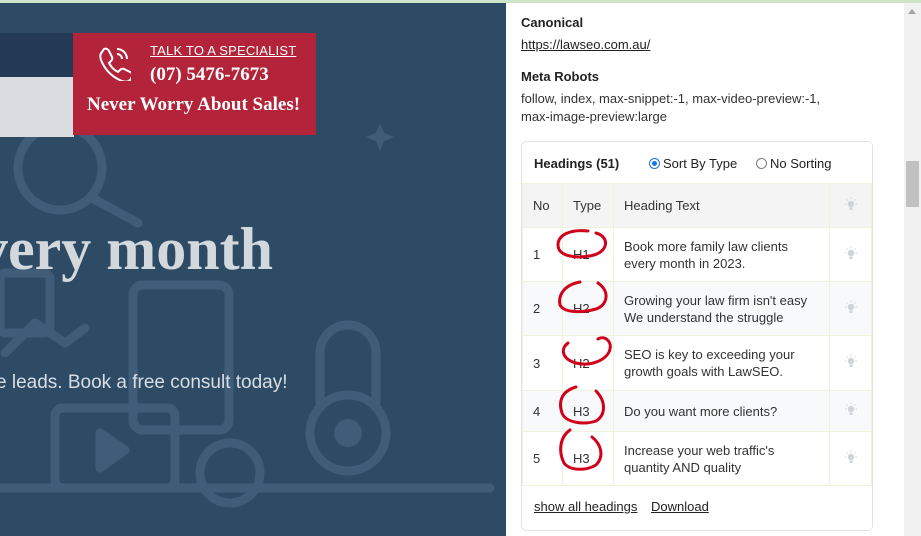 The image size is (921, 536). I want to click on radio-selected-icon, so click(654, 163).